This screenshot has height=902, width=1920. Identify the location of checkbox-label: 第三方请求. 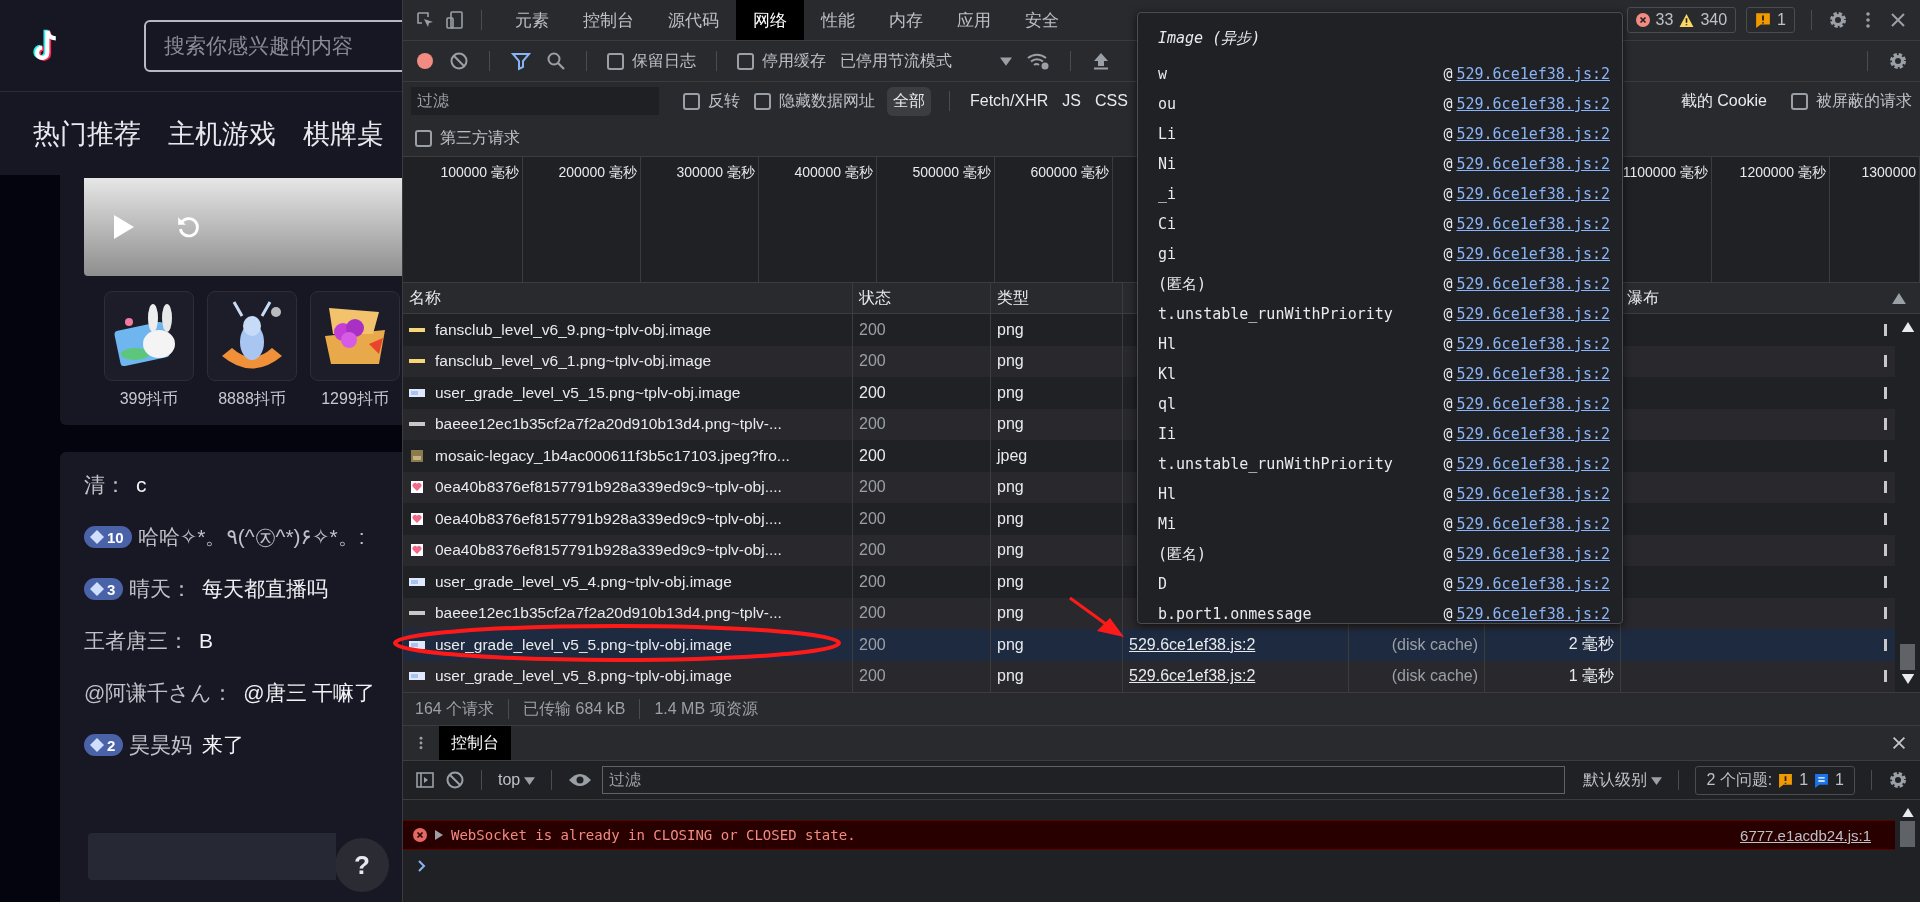
(480, 137).